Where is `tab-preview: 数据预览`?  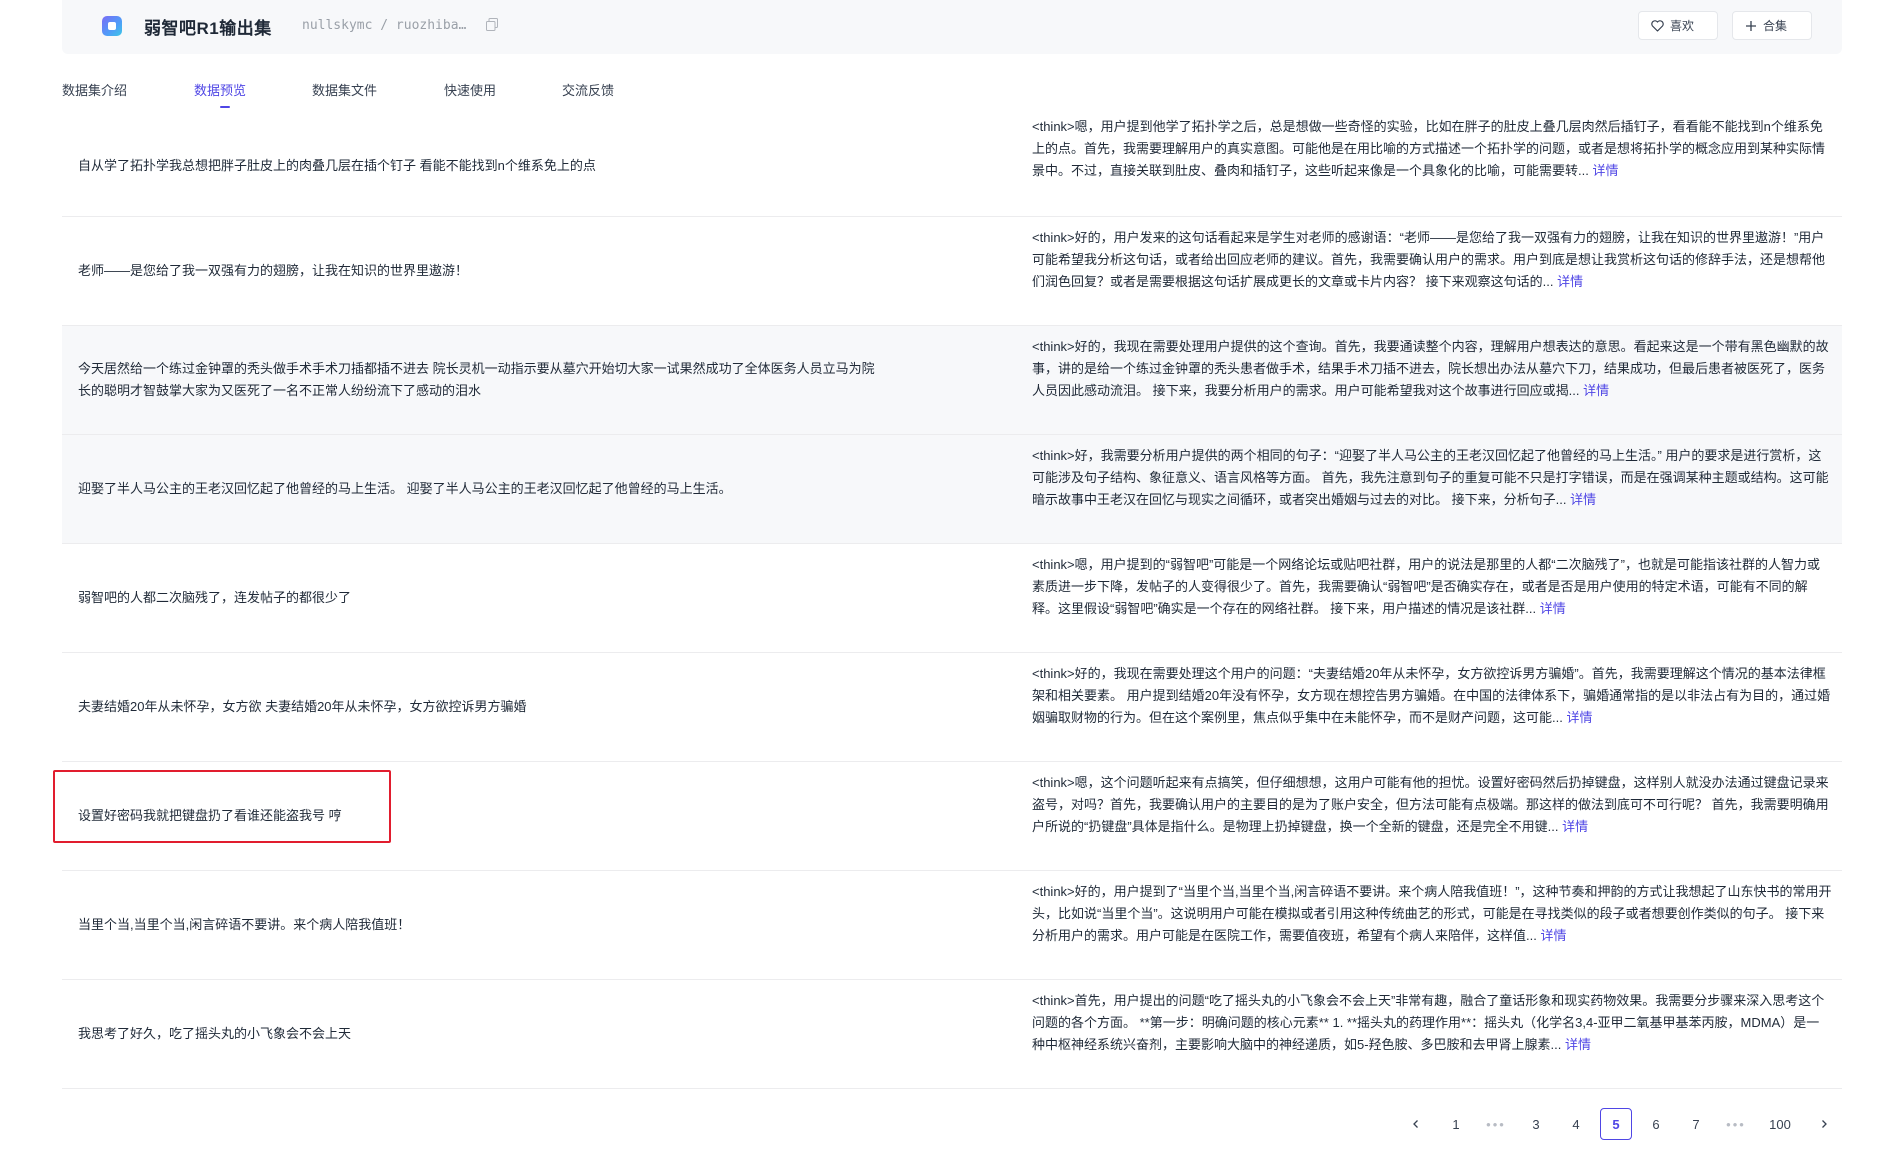 tab-preview: 数据预览 is located at coordinates (220, 89).